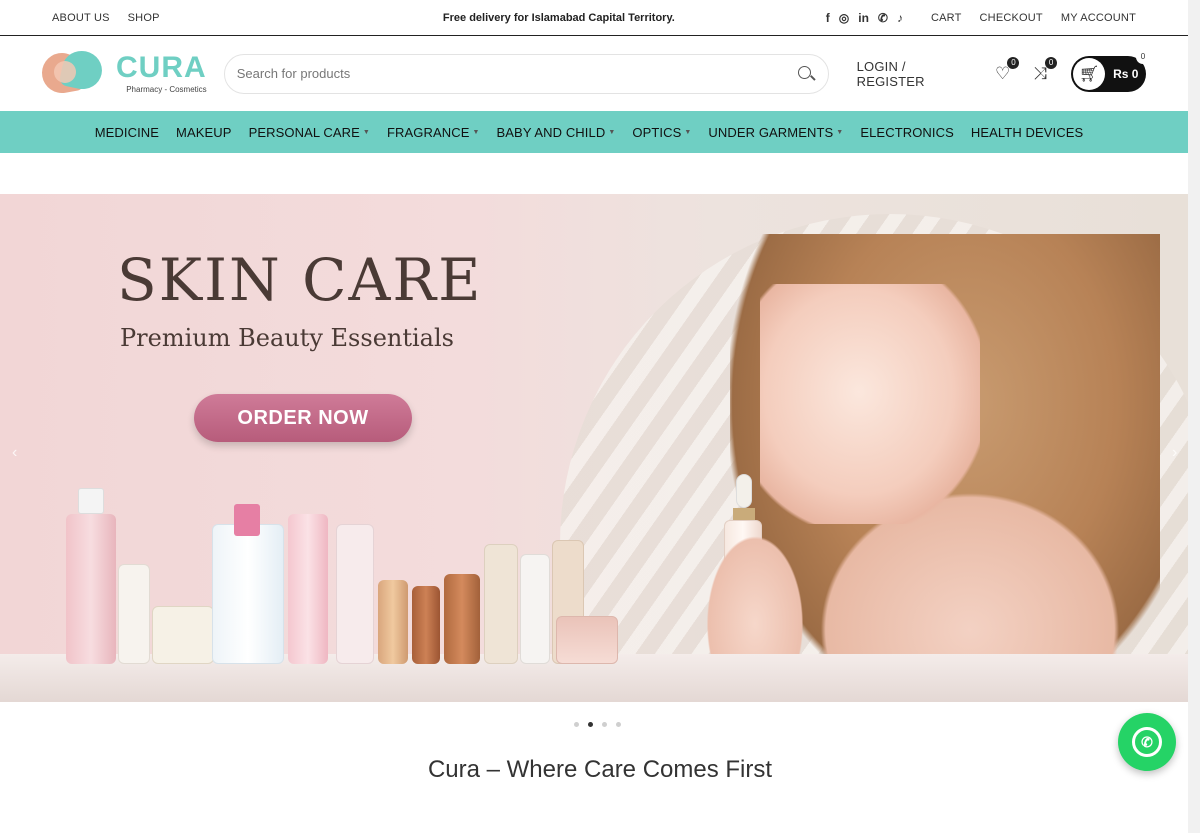  What do you see at coordinates (1194, 416) in the screenshot?
I see `scrollbar` at bounding box center [1194, 416].